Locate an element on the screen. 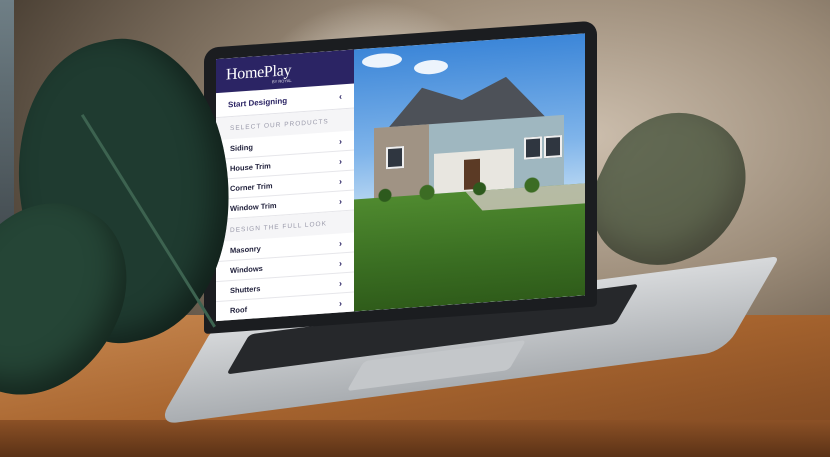  start-designing-label: Start Designing is located at coordinates (258, 102).